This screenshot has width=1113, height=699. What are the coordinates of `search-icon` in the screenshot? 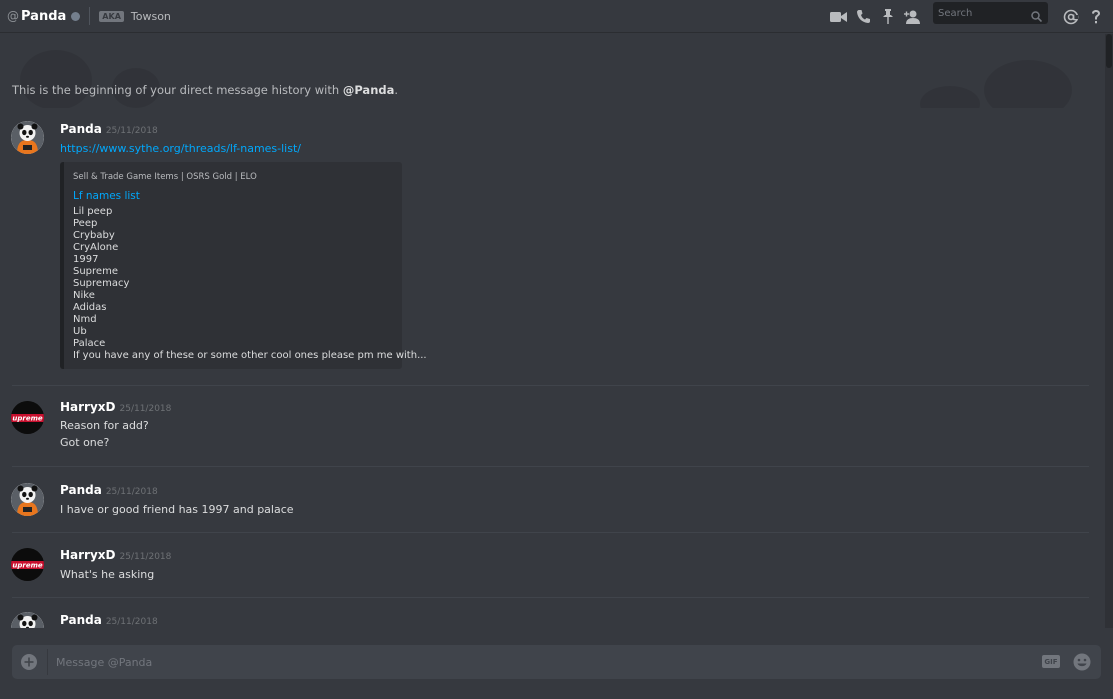 It's located at (1037, 16).